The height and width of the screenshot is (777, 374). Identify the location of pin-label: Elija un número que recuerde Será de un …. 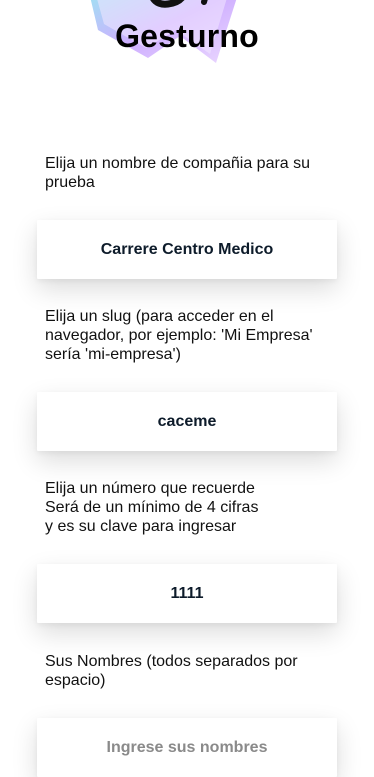
(152, 507).